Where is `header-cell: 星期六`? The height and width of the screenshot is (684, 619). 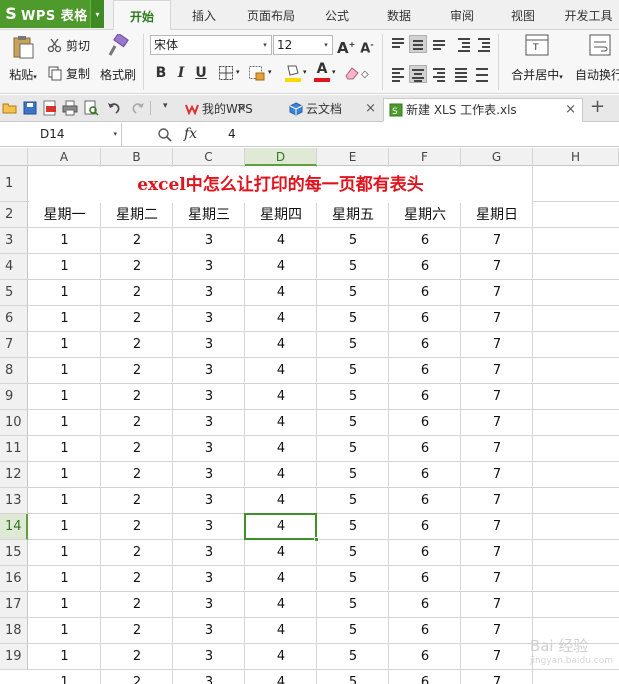 header-cell: 星期六 is located at coordinates (425, 215).